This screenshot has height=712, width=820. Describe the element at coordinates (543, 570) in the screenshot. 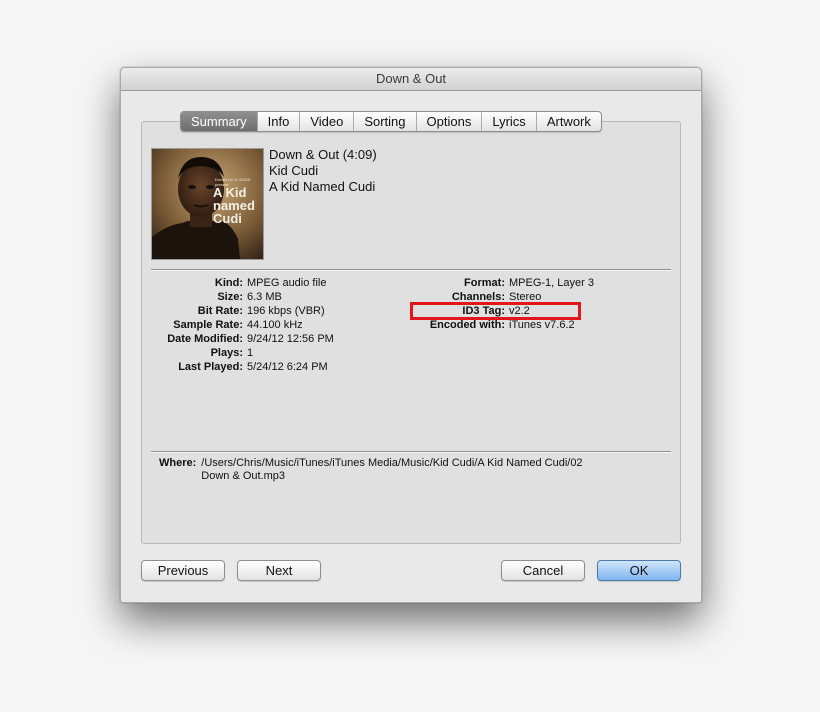

I see `cancel-button: Cancel` at that location.